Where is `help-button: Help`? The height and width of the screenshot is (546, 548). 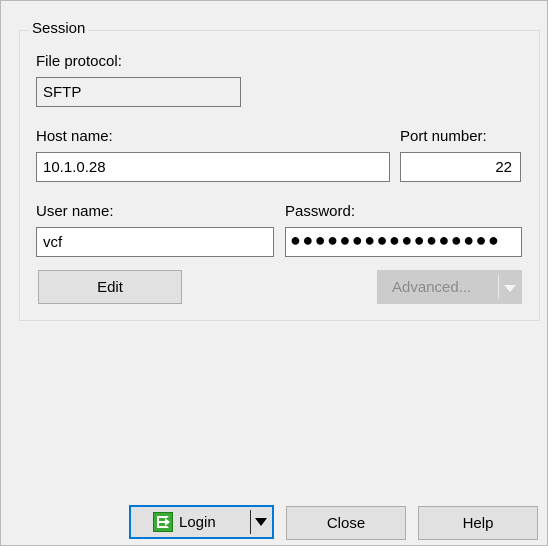
help-button: Help is located at coordinates (478, 523).